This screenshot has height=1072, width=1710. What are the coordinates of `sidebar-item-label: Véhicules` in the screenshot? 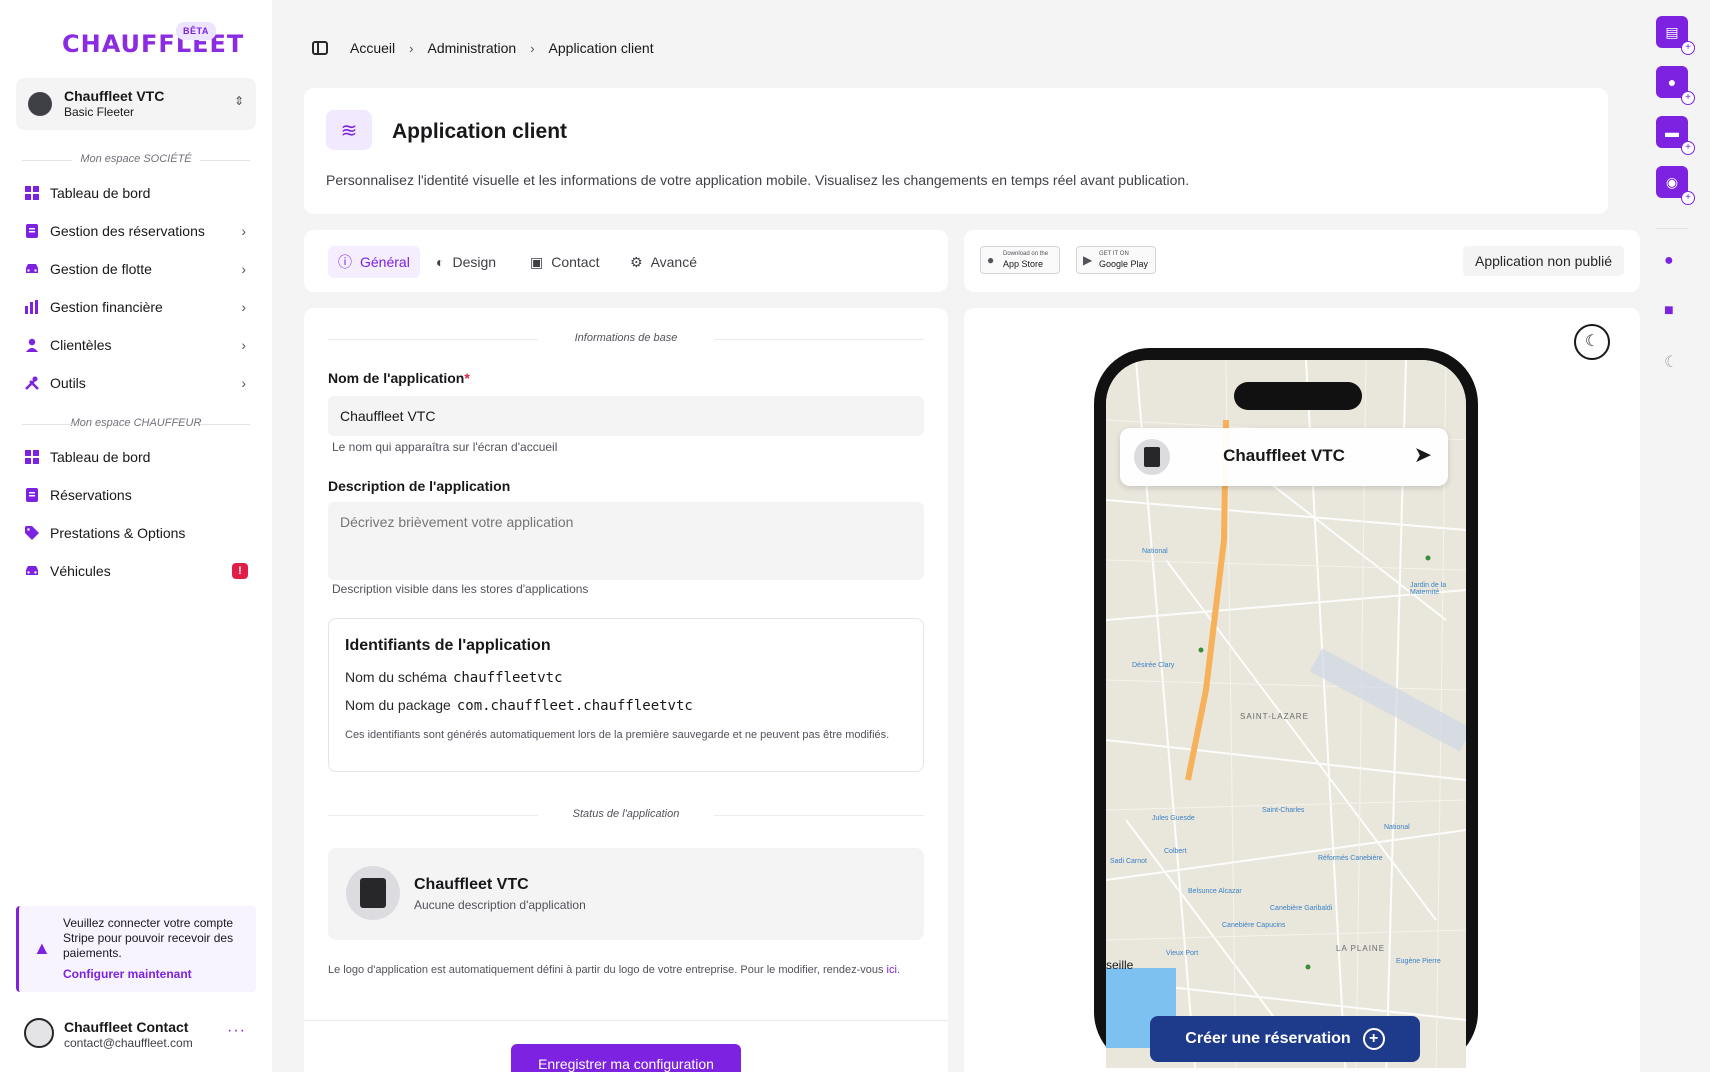 It's located at (80, 571).